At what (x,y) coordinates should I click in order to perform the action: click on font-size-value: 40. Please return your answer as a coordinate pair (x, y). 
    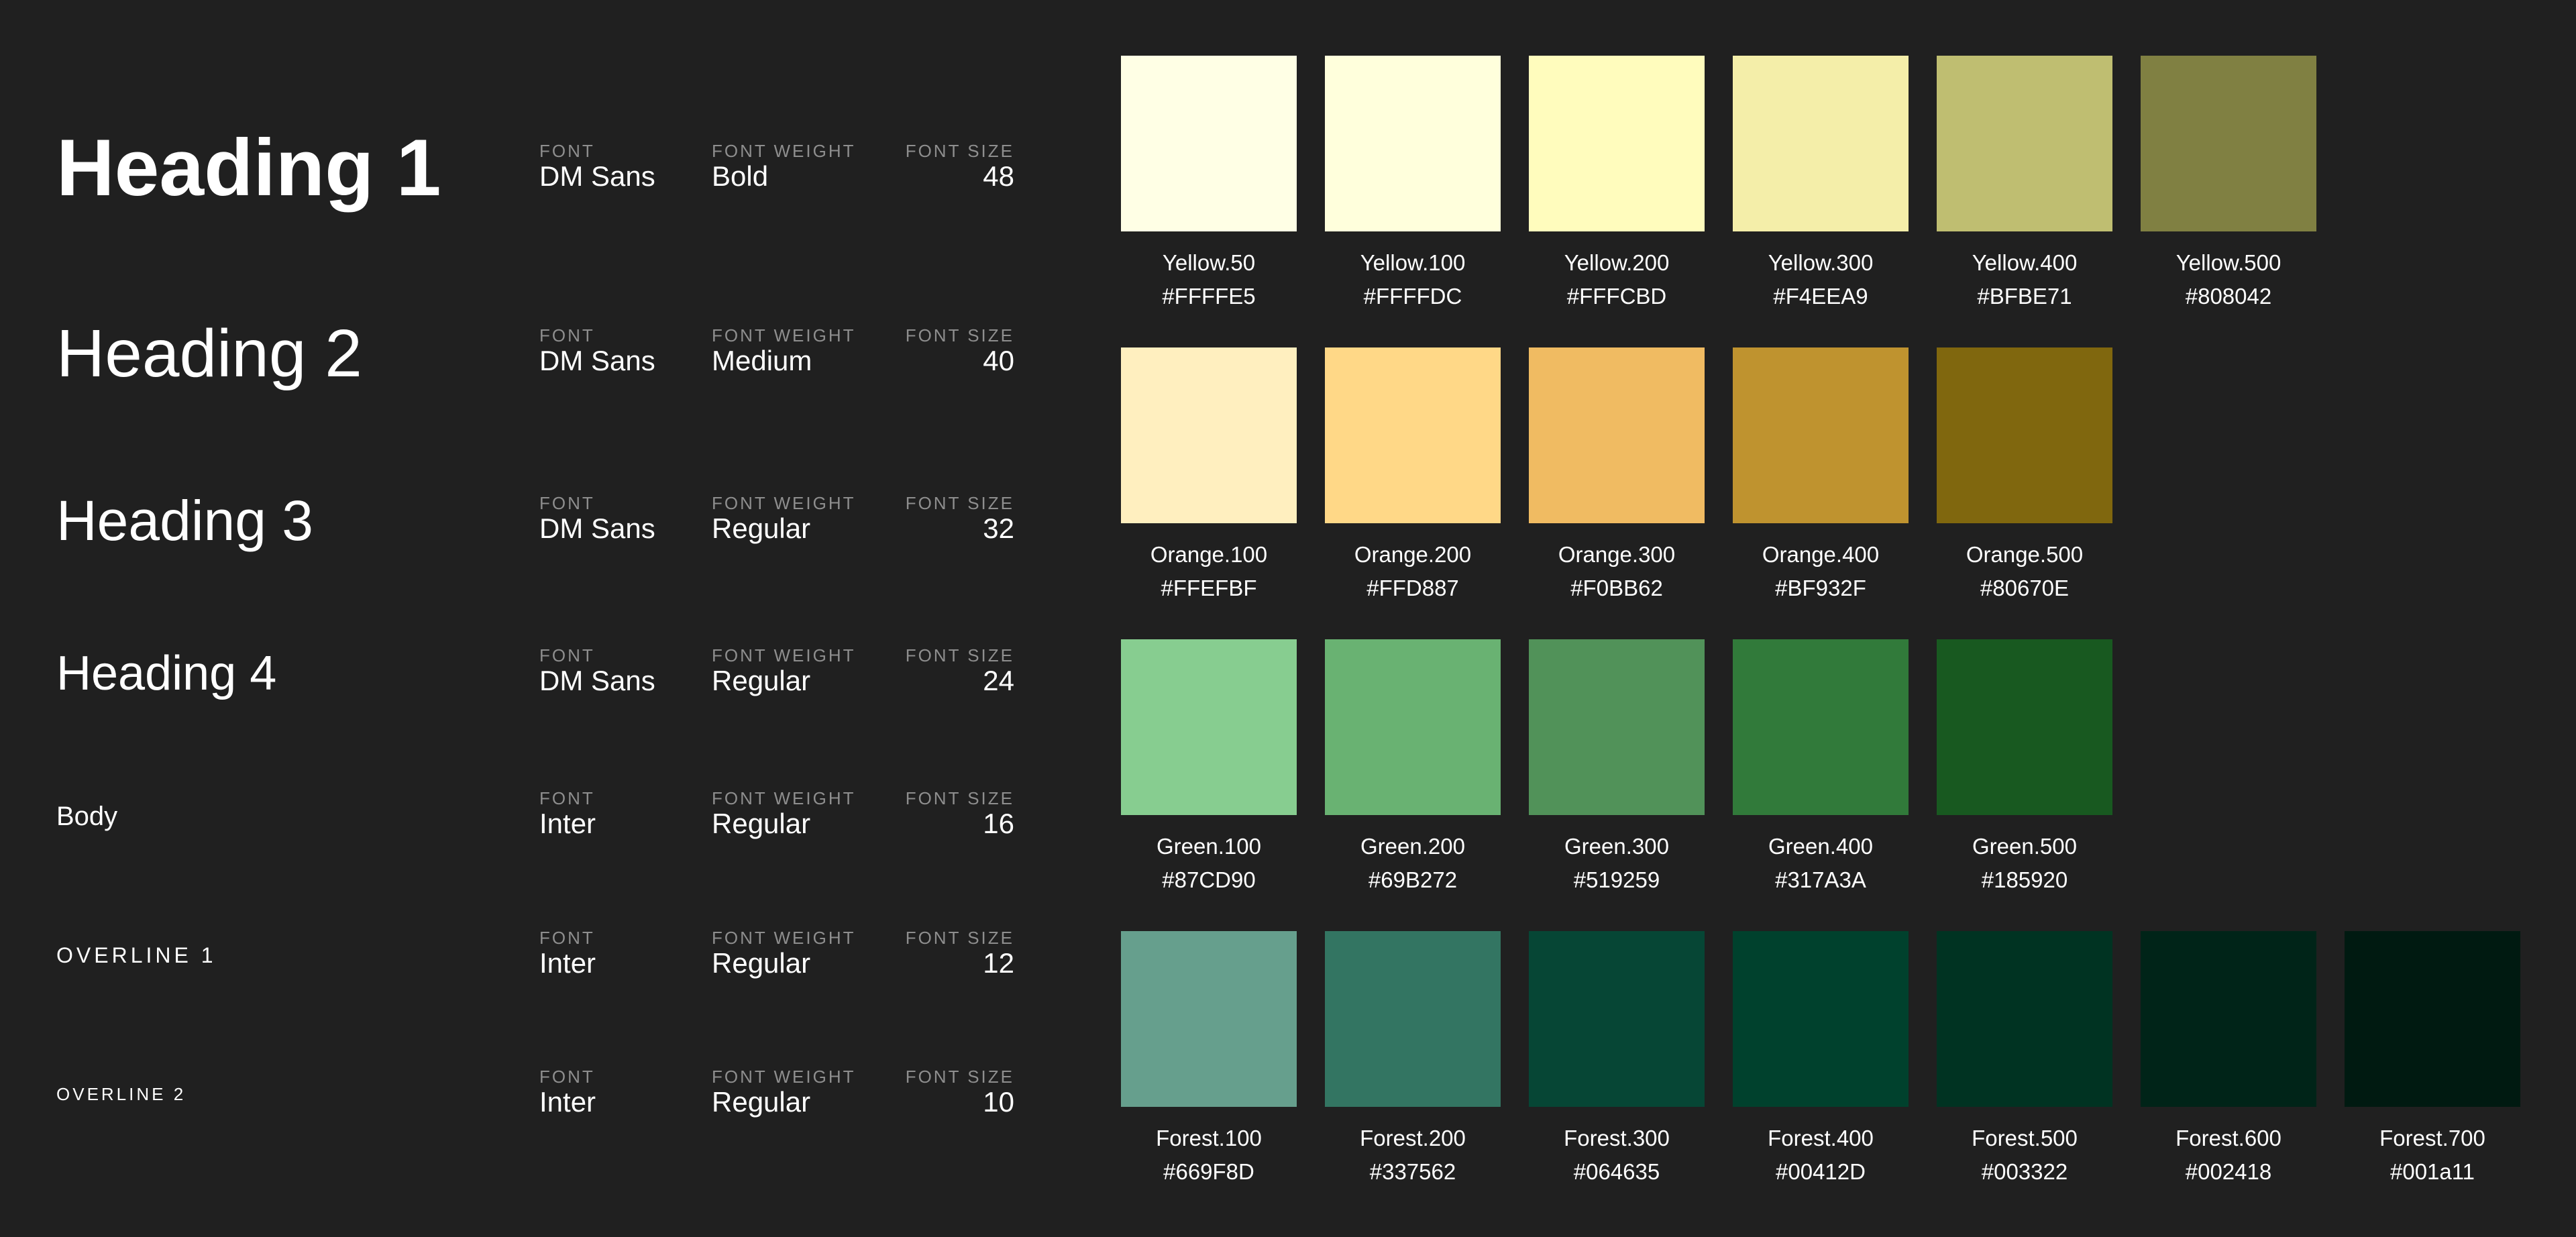
    Looking at the image, I should click on (998, 360).